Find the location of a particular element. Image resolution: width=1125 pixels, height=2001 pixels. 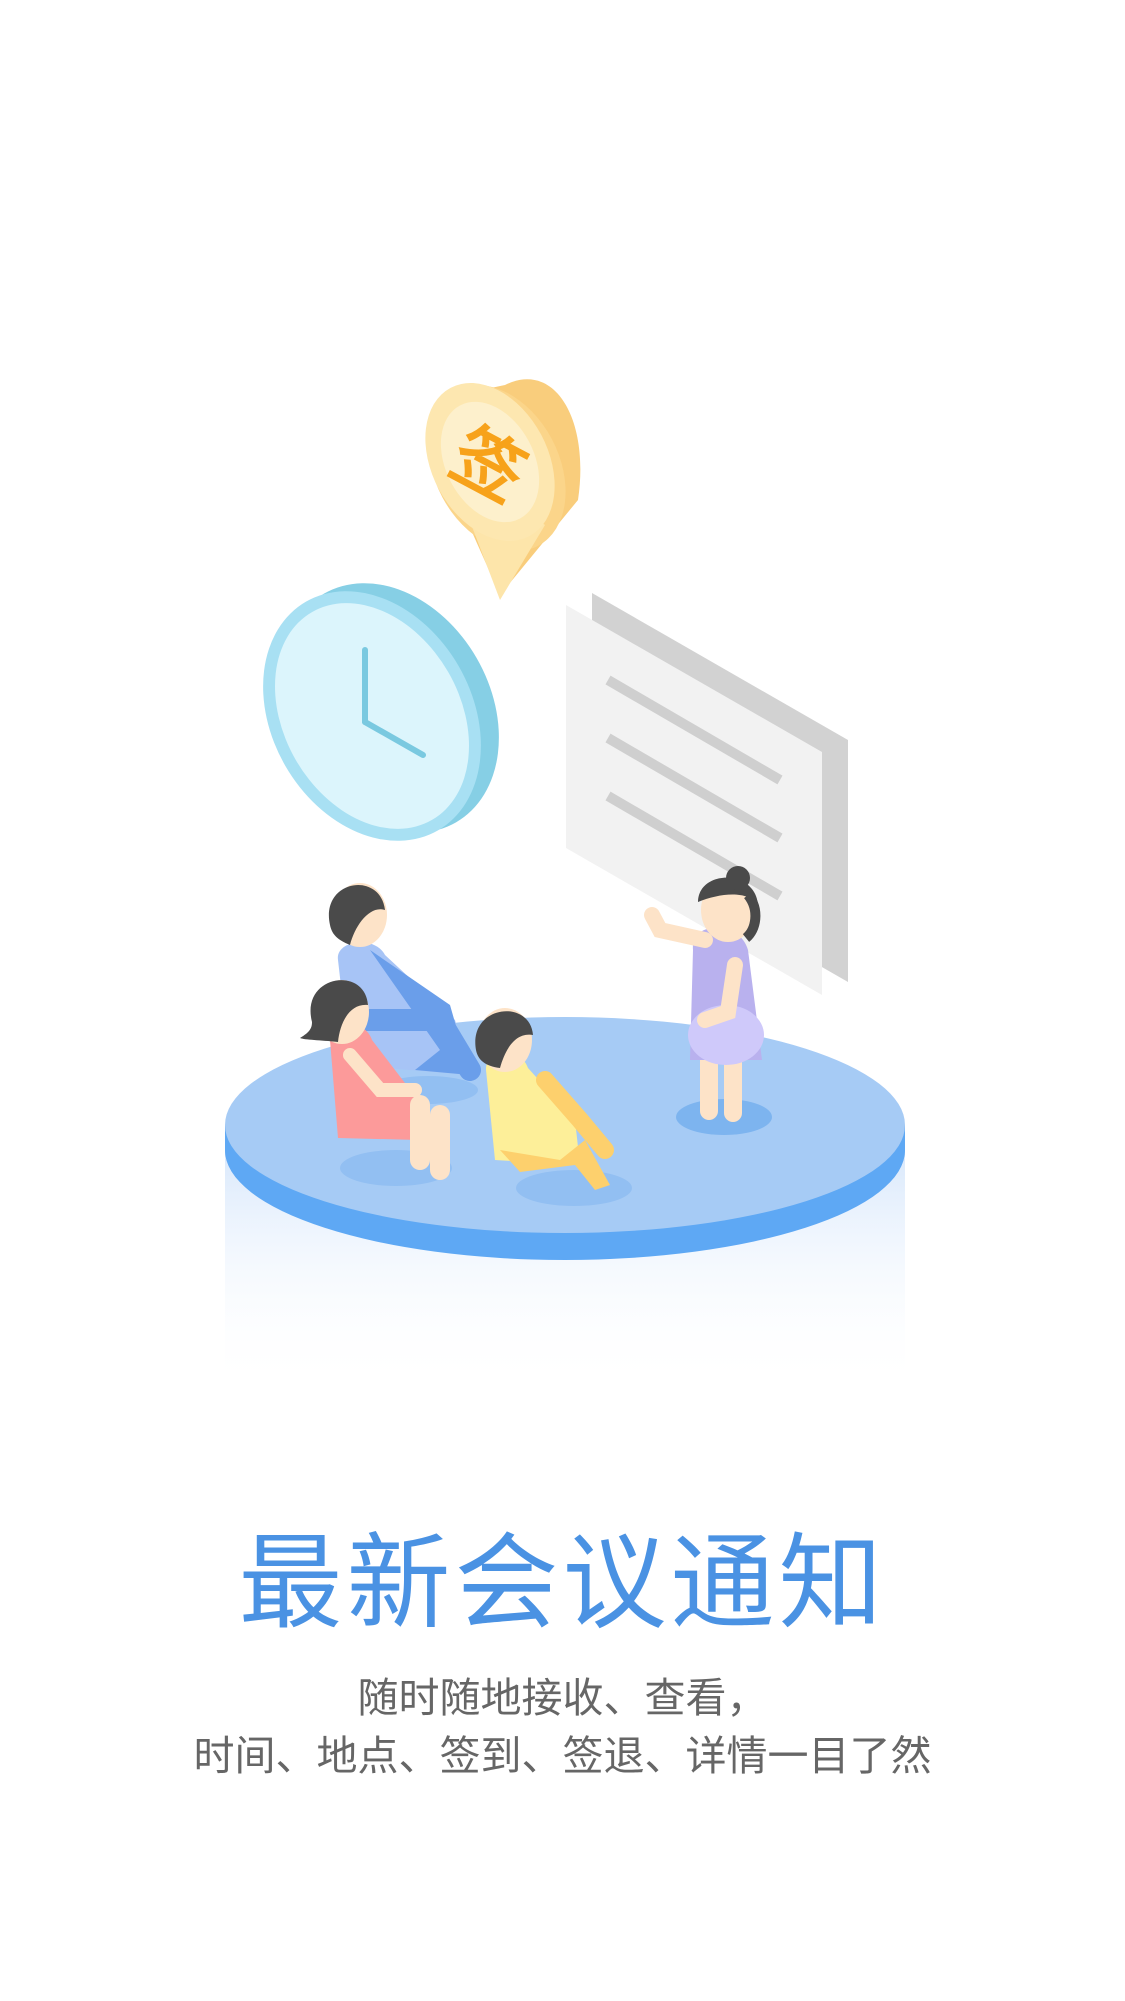

location-pin-icon: 签 is located at coordinates (503, 489).